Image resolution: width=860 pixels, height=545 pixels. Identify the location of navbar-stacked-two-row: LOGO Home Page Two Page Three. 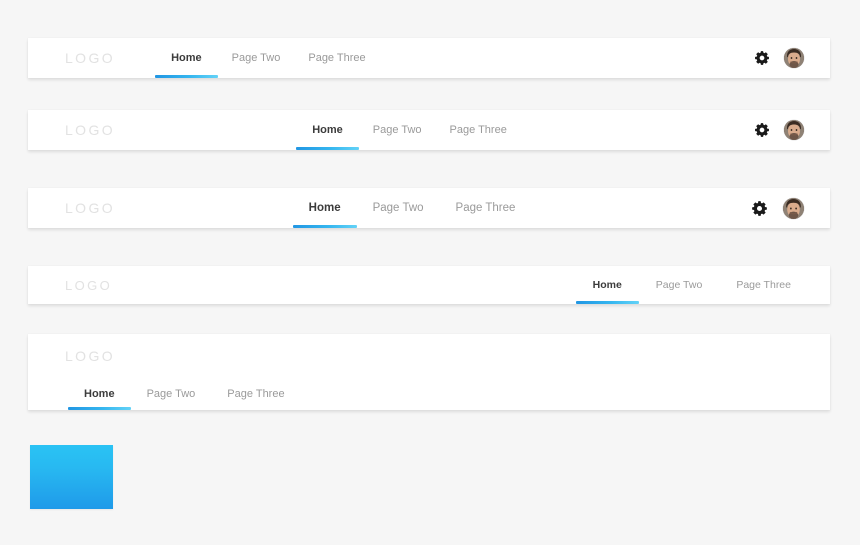
(429, 372).